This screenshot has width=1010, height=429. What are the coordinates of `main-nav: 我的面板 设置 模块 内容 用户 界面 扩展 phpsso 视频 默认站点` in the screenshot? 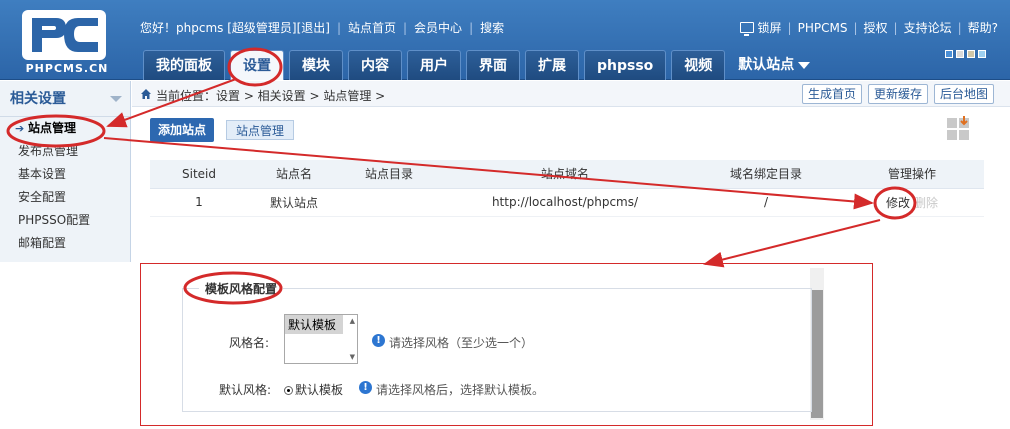 It's located at (477, 65).